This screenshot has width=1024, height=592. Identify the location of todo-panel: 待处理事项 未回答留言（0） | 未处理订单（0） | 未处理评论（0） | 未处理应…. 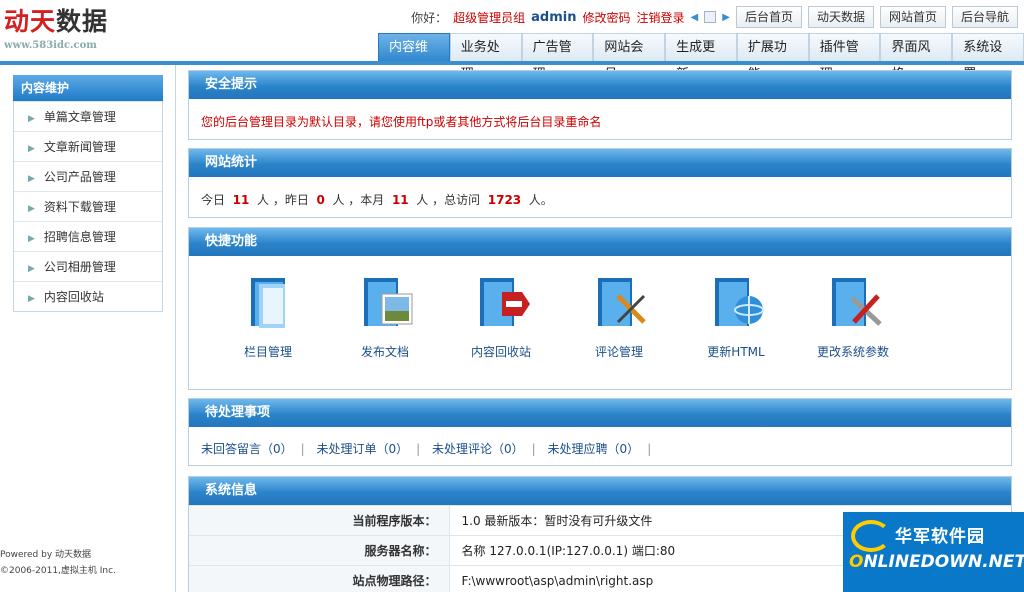
(600, 432).